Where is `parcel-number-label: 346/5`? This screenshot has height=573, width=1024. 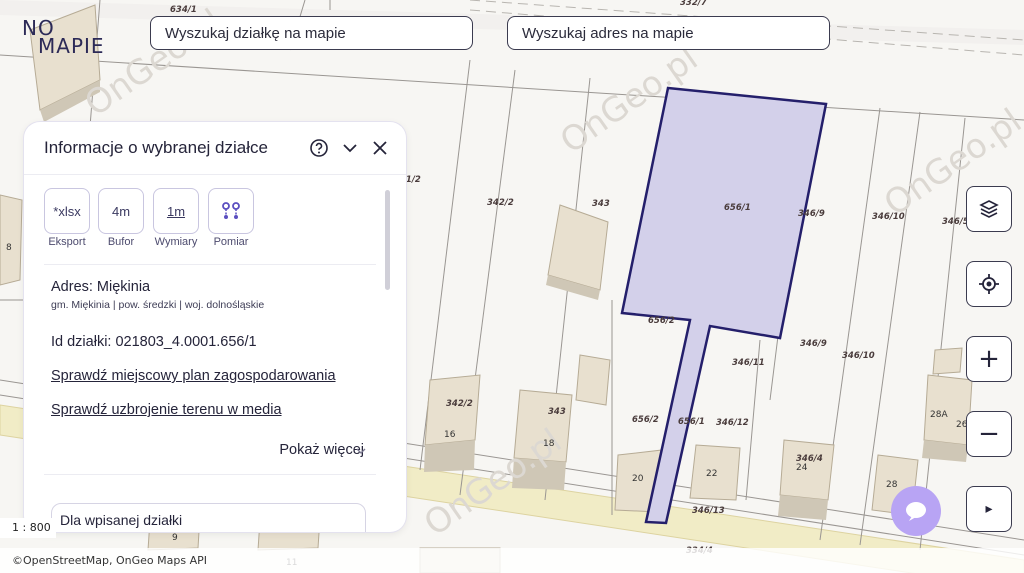 parcel-number-label: 346/5 is located at coordinates (955, 222).